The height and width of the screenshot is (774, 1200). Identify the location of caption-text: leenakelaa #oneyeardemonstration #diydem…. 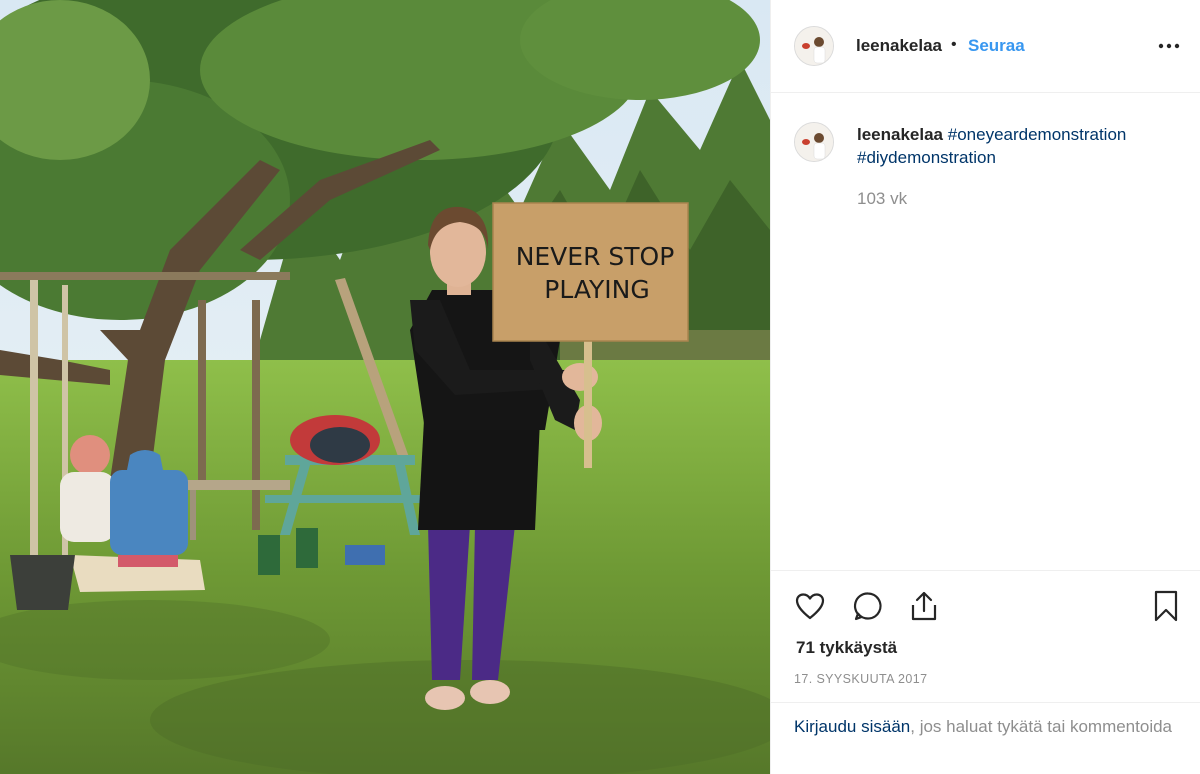
(1017, 146).